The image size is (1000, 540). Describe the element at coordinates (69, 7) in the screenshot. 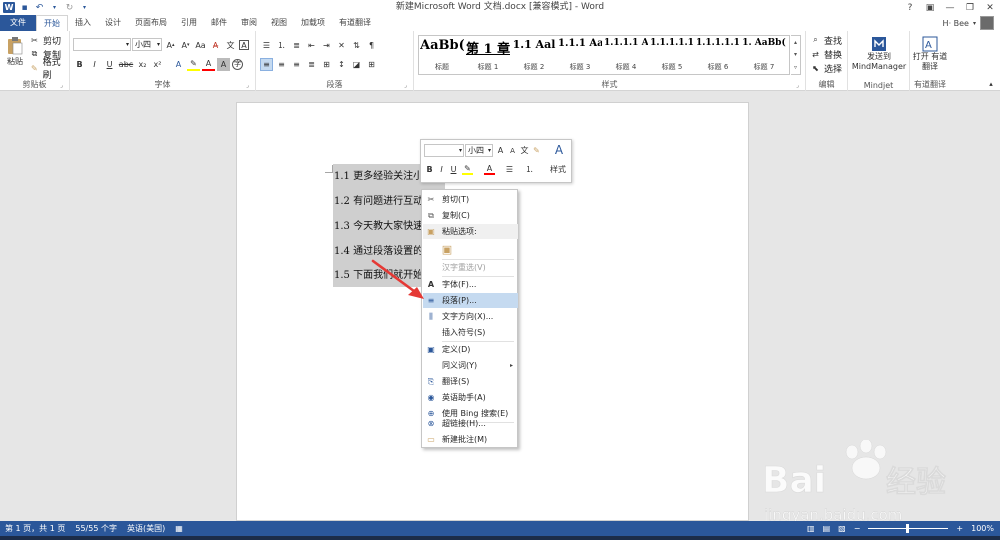

I see `redo-icon: ↻` at that location.